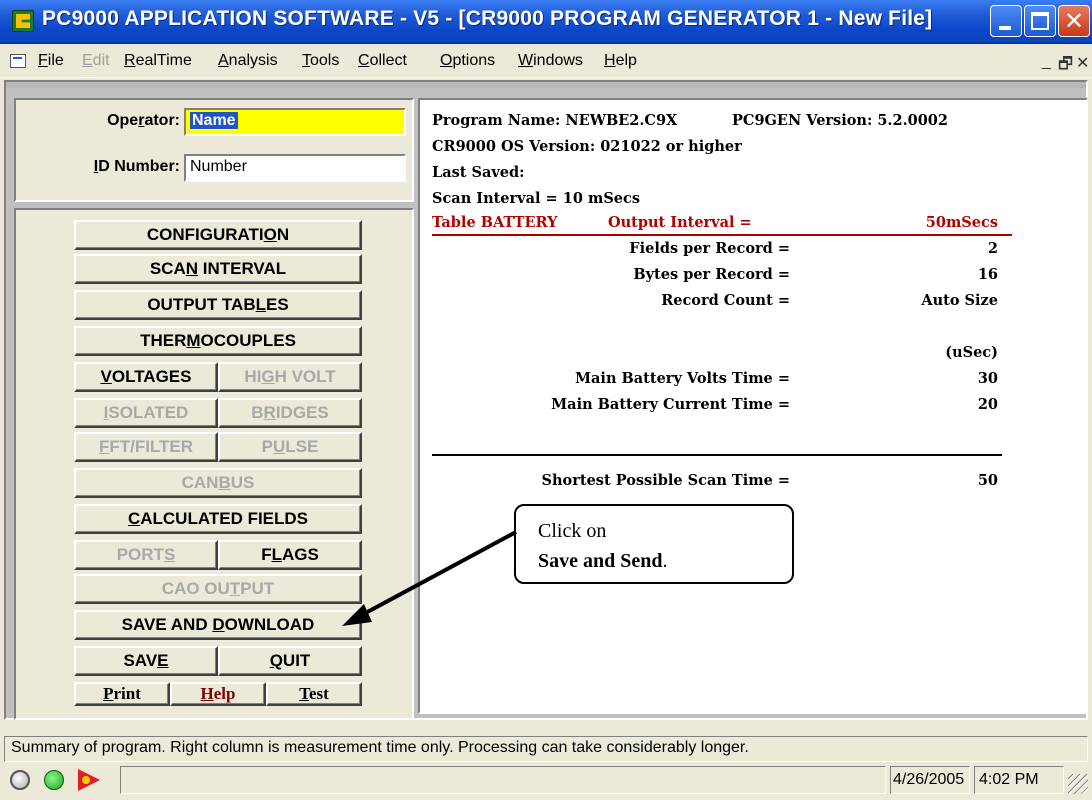 The image size is (1092, 800). What do you see at coordinates (146, 447) in the screenshot?
I see `fft-filter-button: FFT/FILTER` at bounding box center [146, 447].